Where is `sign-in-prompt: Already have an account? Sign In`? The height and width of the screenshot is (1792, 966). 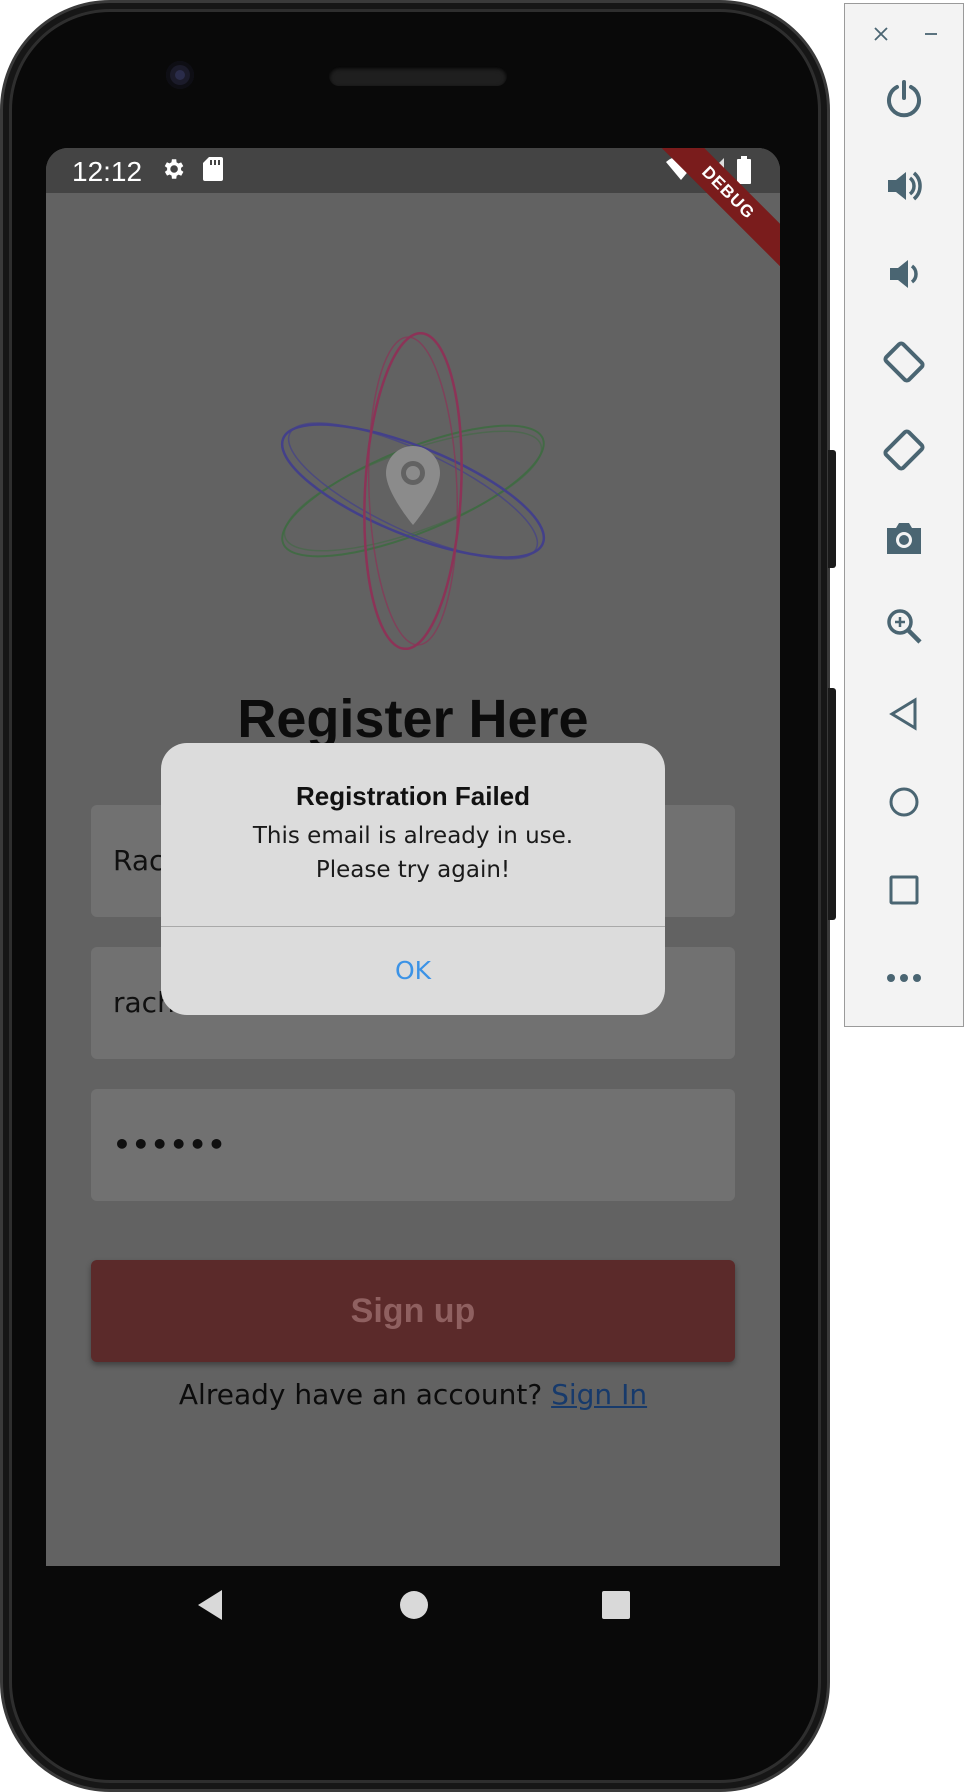
sign-in-prompt: Already have an account? Sign In is located at coordinates (413, 1394).